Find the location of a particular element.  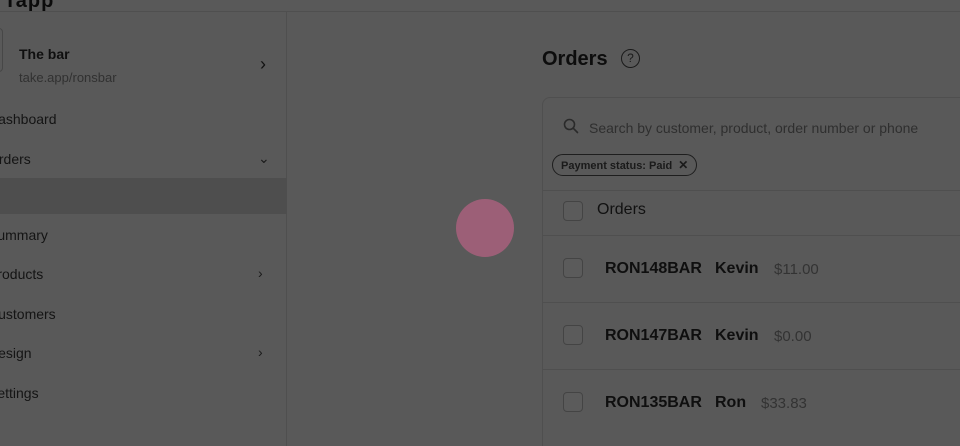

order-amount: $33.83 is located at coordinates (784, 403).